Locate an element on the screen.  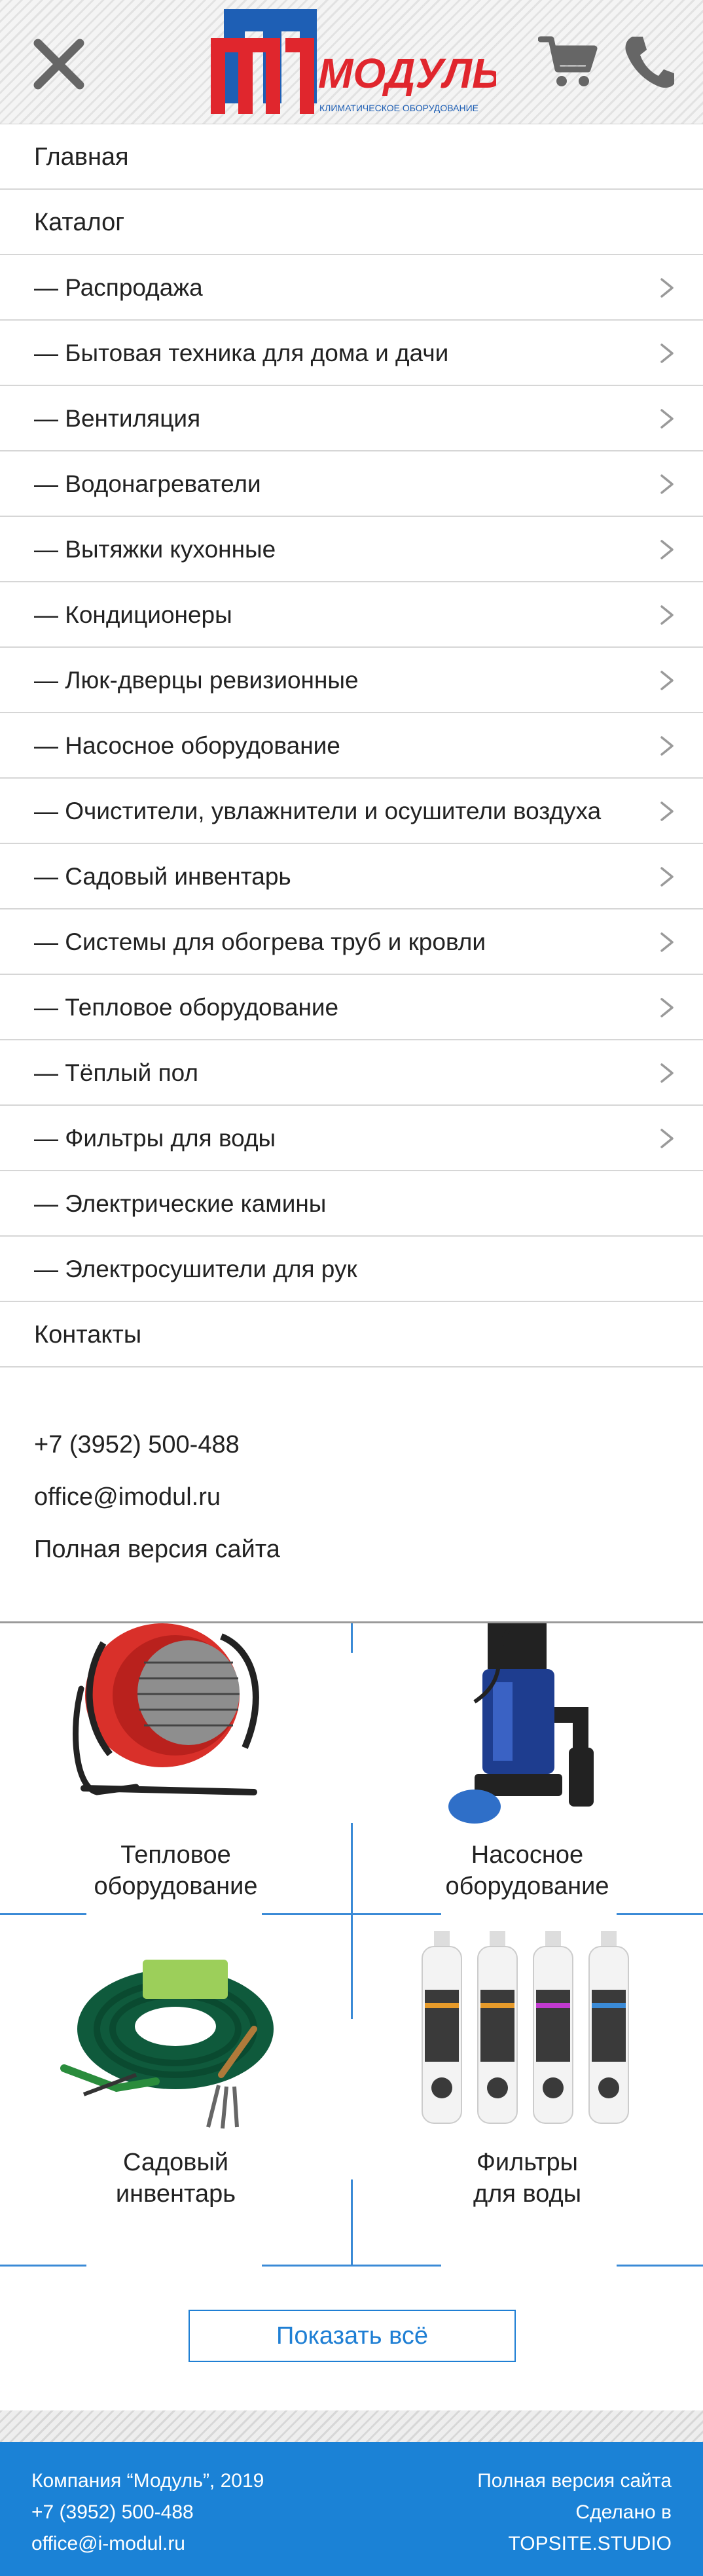
full-version-link: Полная версия сайта is located at coordinates (348, 1549).